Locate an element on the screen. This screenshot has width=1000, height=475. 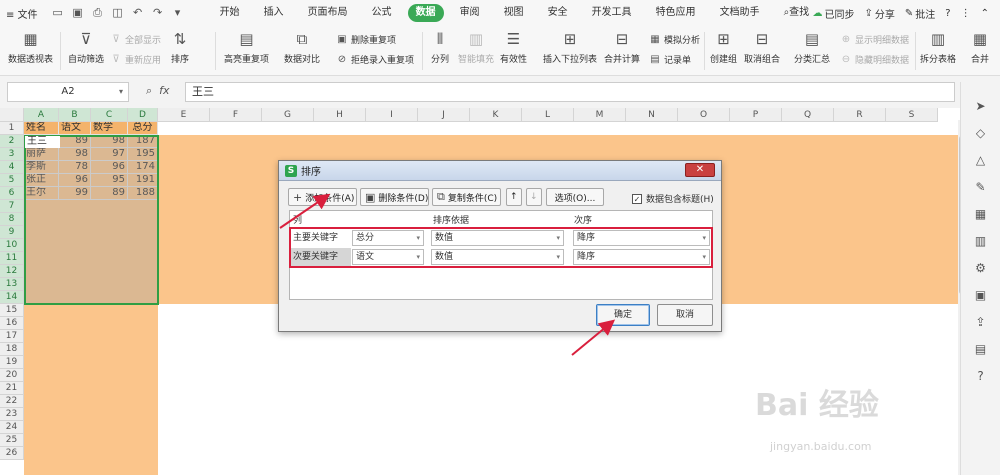
delete-duplicates-button: ▣ 删除重复项 is located at coordinates (366, 40).